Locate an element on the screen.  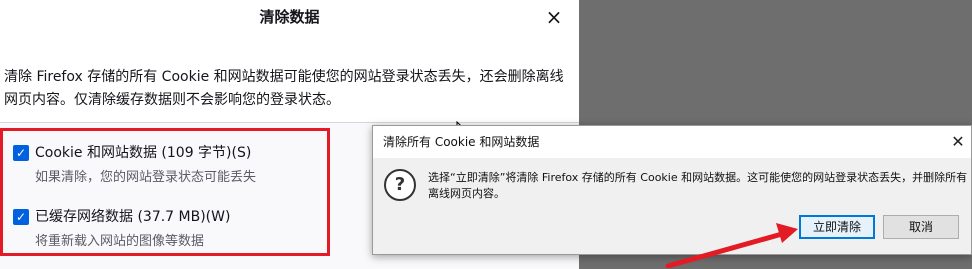
confirm-close-icon: ✕ is located at coordinates (958, 142).